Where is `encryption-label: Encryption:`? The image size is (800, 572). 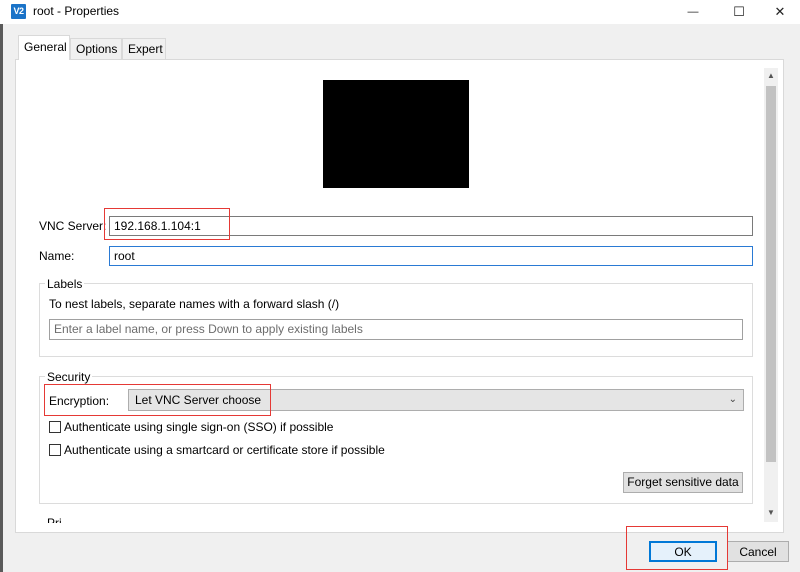
encryption-label: Encryption: is located at coordinates (79, 401).